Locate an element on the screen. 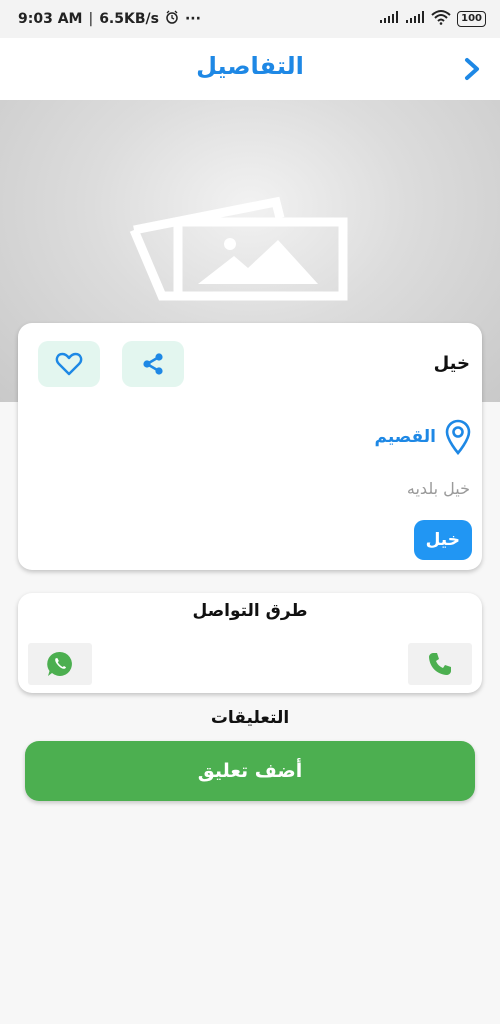 Image resolution: width=500 pixels, height=1024 pixels. wifi-icon is located at coordinates (441, 19).